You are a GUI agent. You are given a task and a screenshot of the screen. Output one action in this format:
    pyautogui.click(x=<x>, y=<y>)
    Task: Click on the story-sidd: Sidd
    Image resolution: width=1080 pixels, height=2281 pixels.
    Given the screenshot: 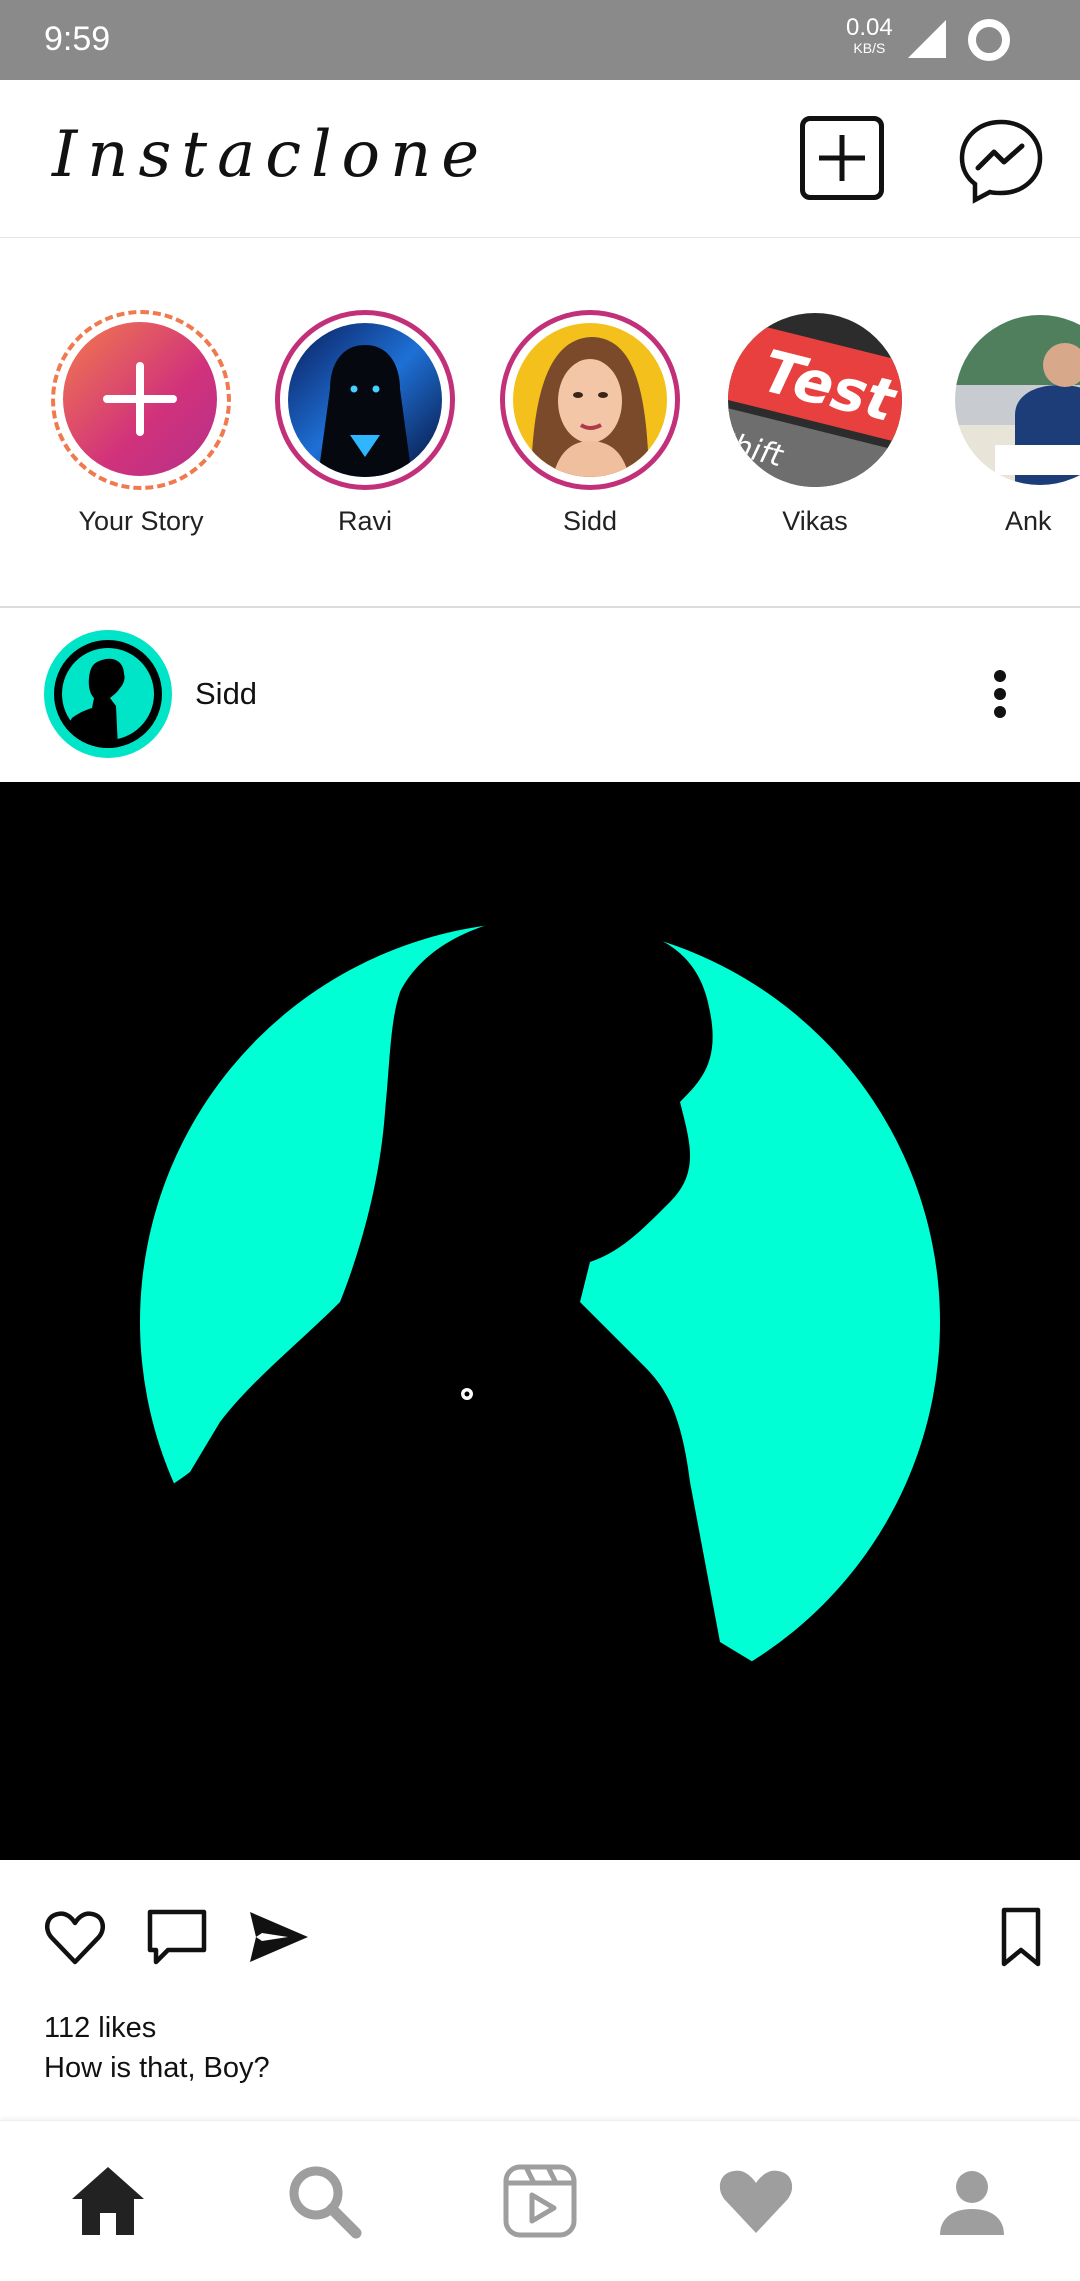 What is the action you would take?
    pyautogui.click(x=590, y=423)
    